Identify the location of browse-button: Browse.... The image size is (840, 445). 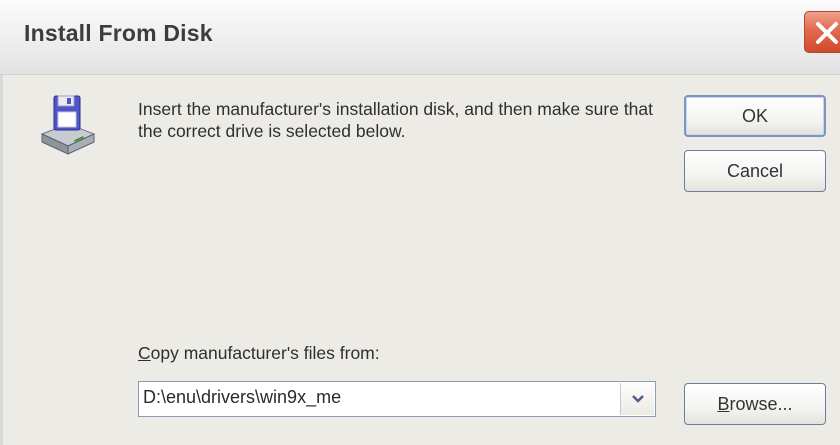
(755, 404).